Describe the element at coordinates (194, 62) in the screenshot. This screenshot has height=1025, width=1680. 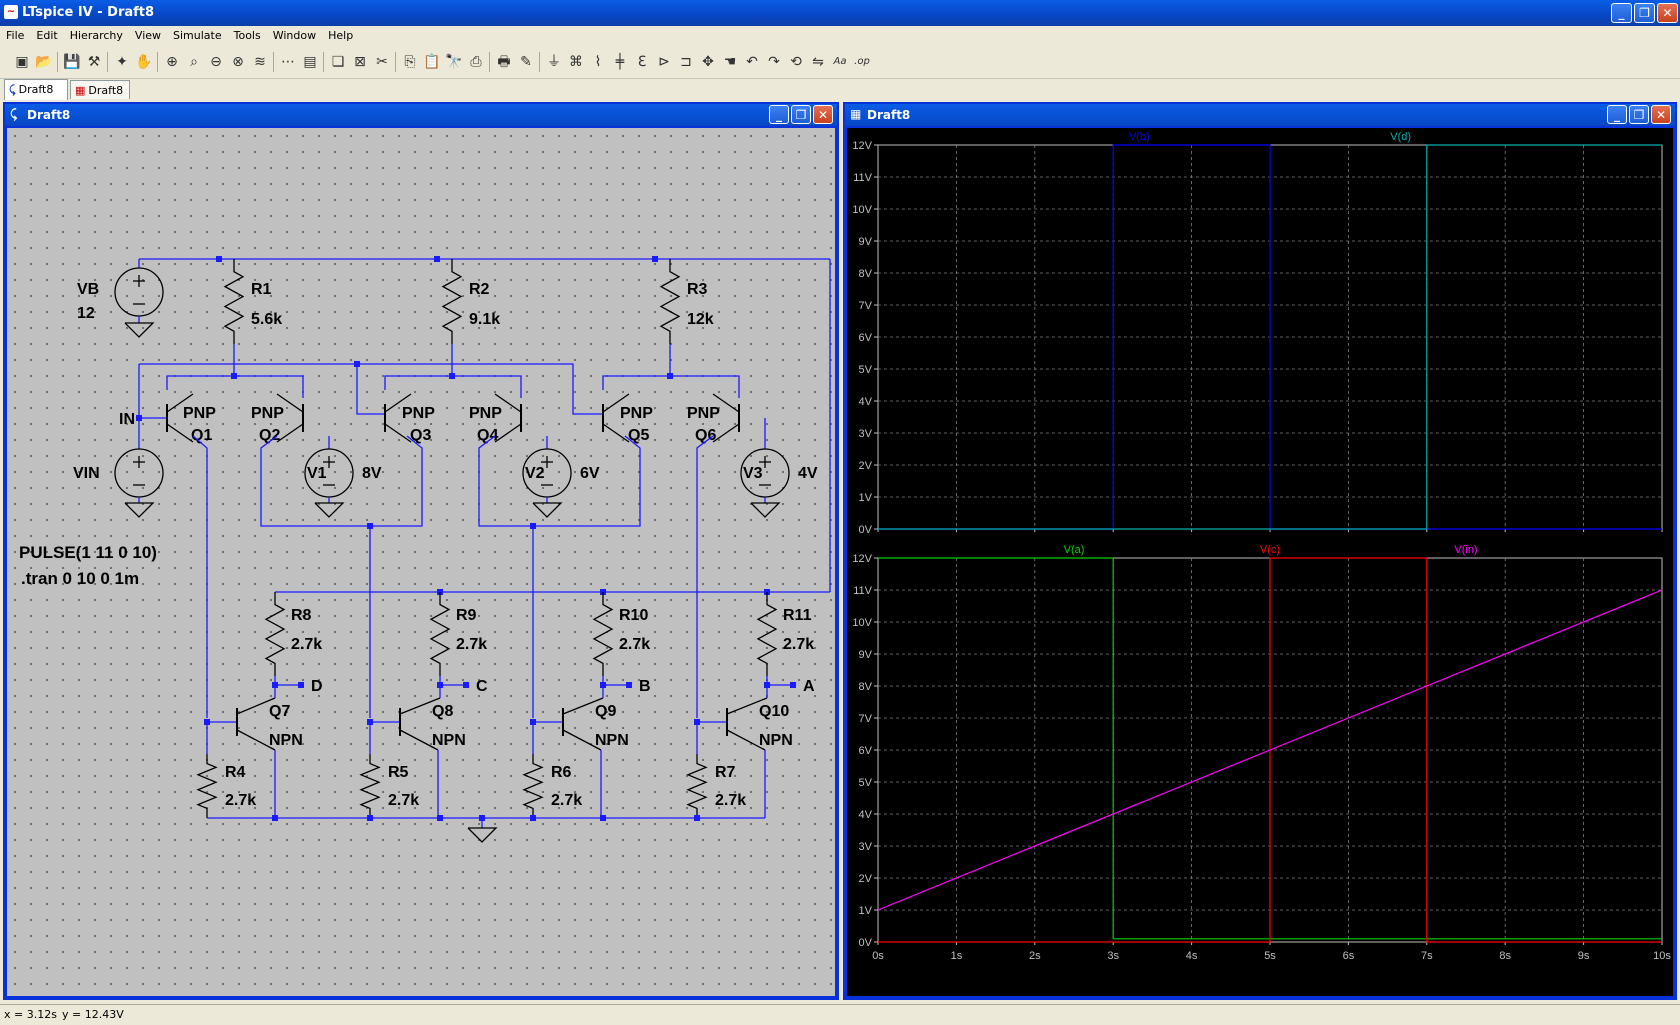
I see `zoom-pan-icon: ⌕` at that location.